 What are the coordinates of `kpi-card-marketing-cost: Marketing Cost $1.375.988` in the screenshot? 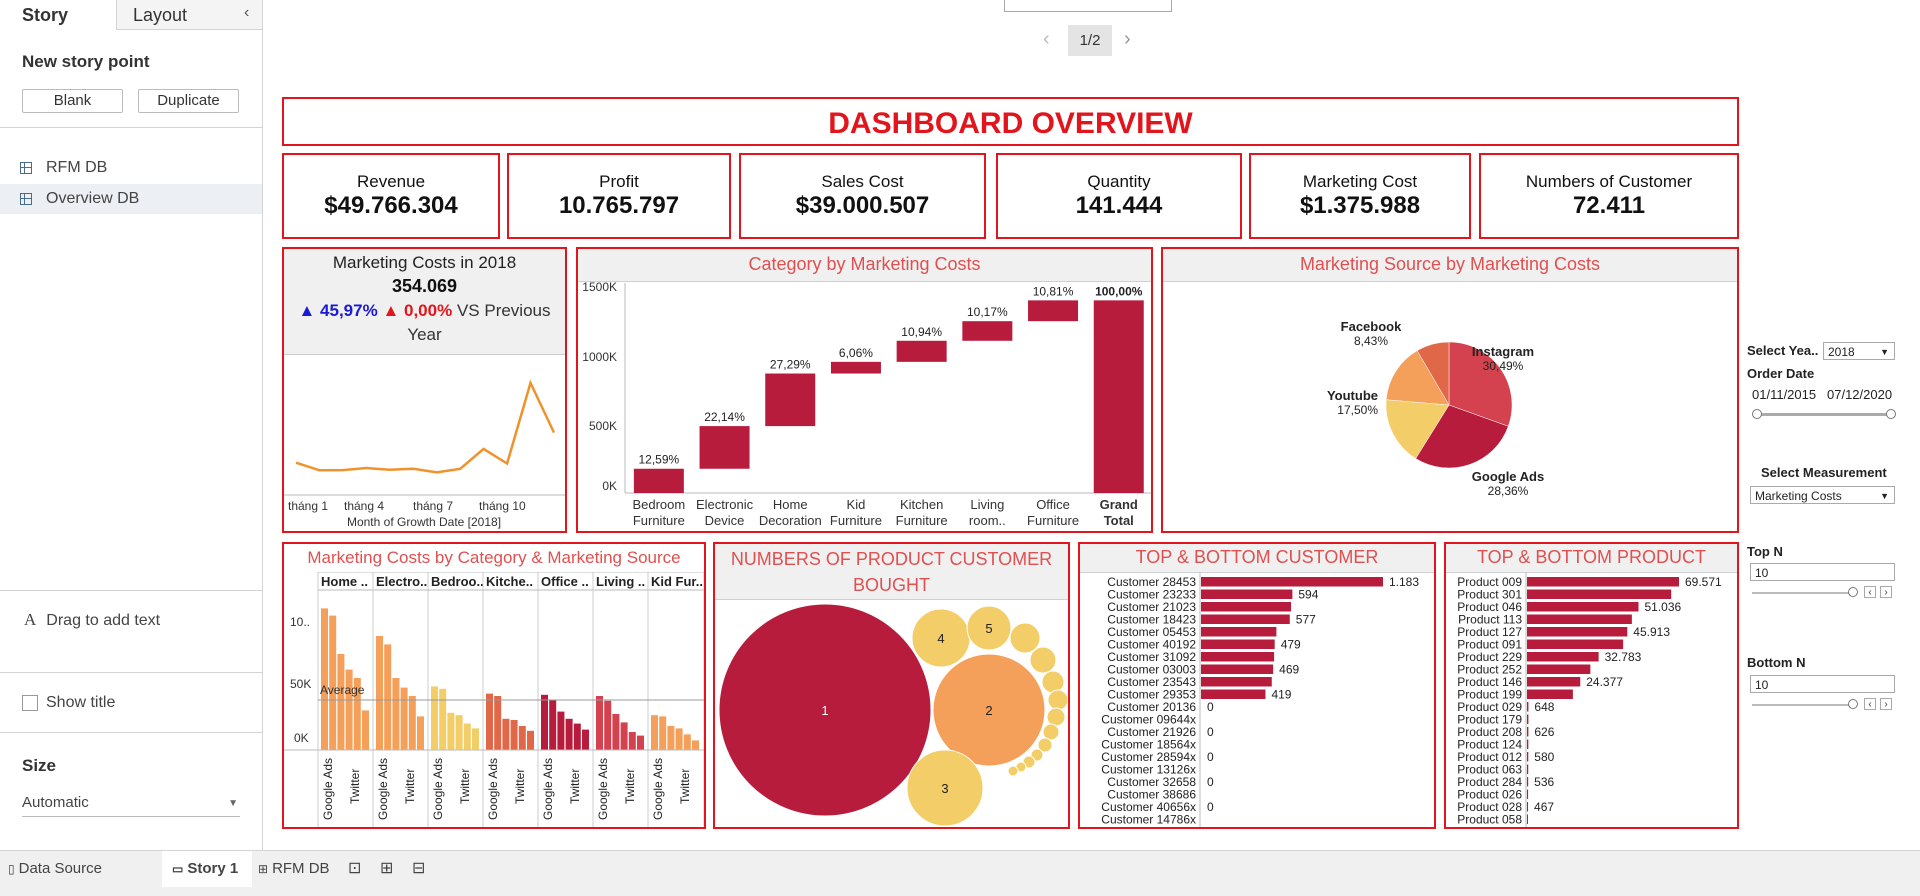 It's located at (1360, 196).